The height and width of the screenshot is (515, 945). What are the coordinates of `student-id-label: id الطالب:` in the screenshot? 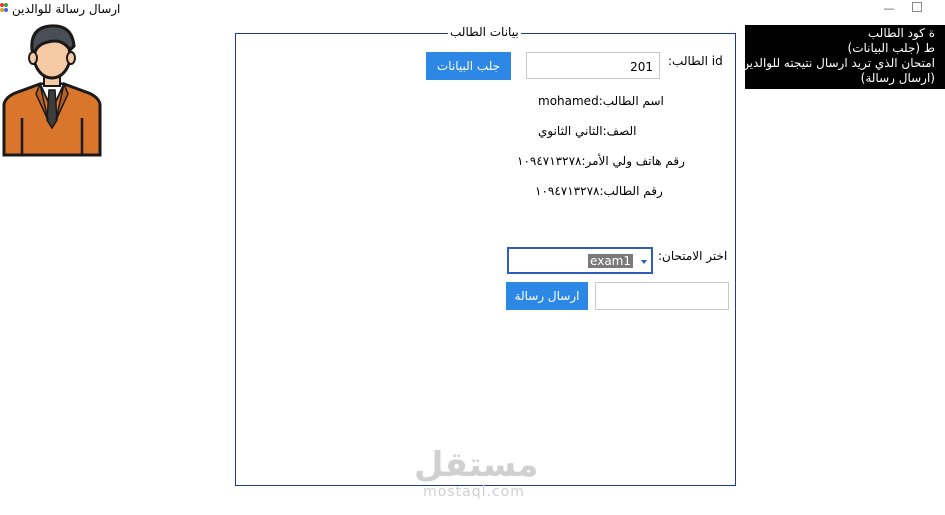 It's located at (695, 61).